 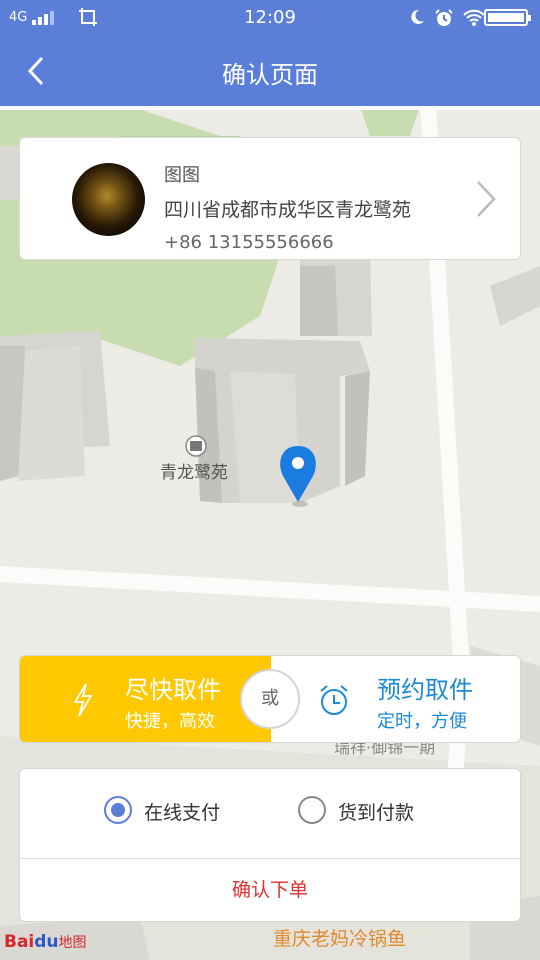 What do you see at coordinates (249, 242) in the screenshot?
I see `contact-phone: +86 13155556666` at bounding box center [249, 242].